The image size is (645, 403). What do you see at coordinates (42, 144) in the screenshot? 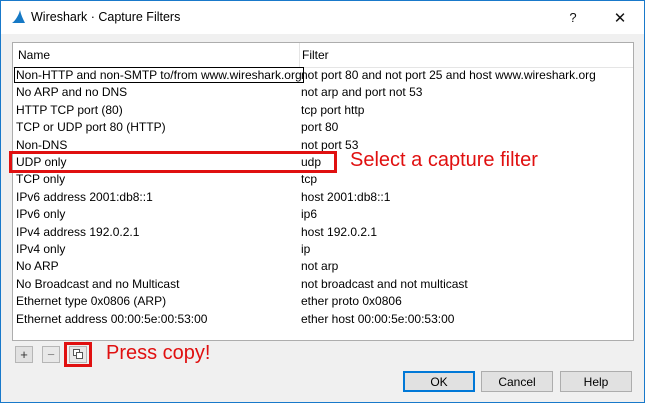
I see `row-name-cell: Non-DNS` at bounding box center [42, 144].